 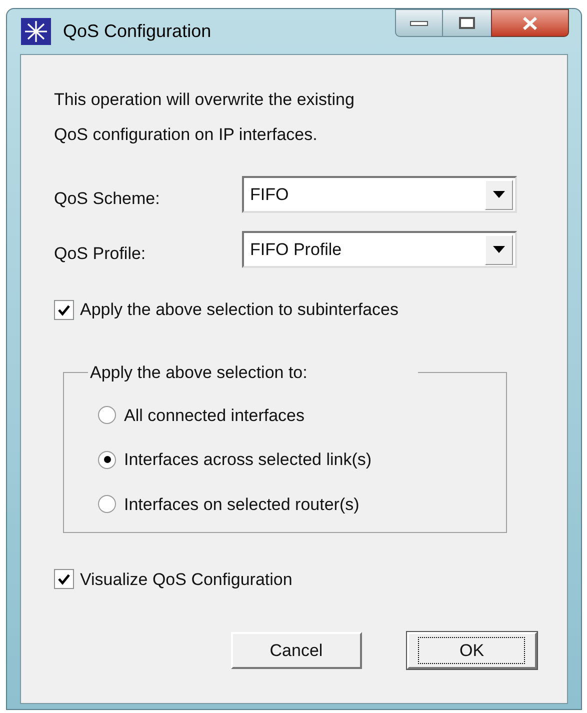 What do you see at coordinates (379, 194) in the screenshot?
I see `dropdown-field: FIFO` at bounding box center [379, 194].